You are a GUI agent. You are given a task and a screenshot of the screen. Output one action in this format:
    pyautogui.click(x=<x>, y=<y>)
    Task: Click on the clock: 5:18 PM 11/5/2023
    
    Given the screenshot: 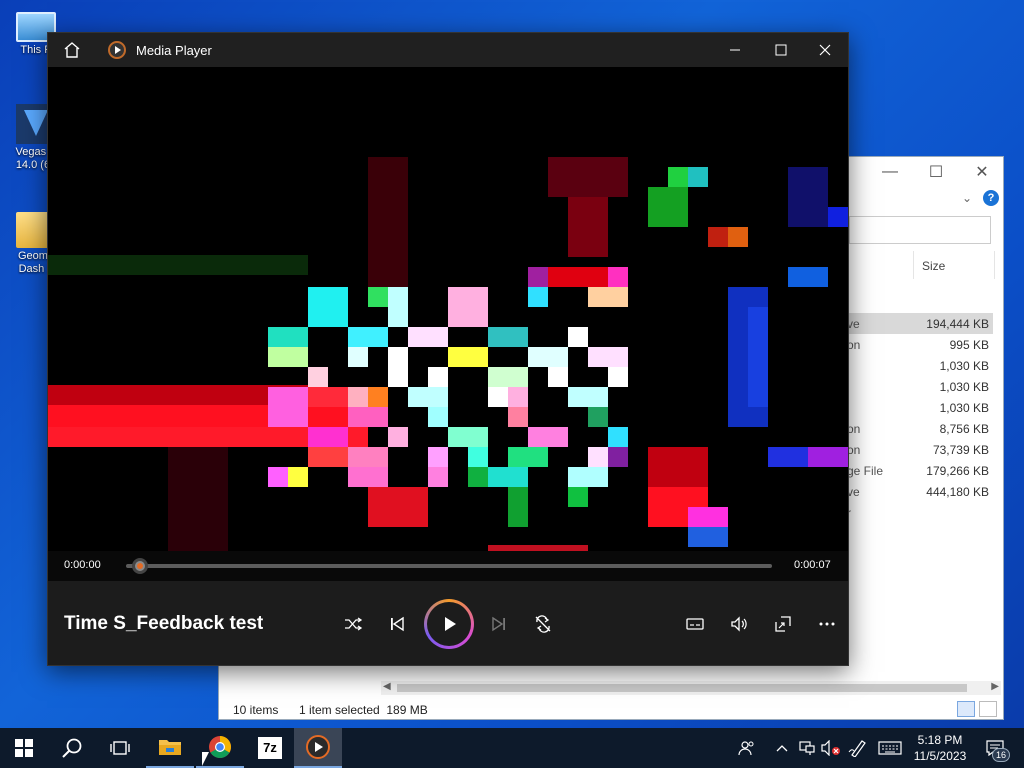 What is the action you would take?
    pyautogui.click(x=940, y=748)
    